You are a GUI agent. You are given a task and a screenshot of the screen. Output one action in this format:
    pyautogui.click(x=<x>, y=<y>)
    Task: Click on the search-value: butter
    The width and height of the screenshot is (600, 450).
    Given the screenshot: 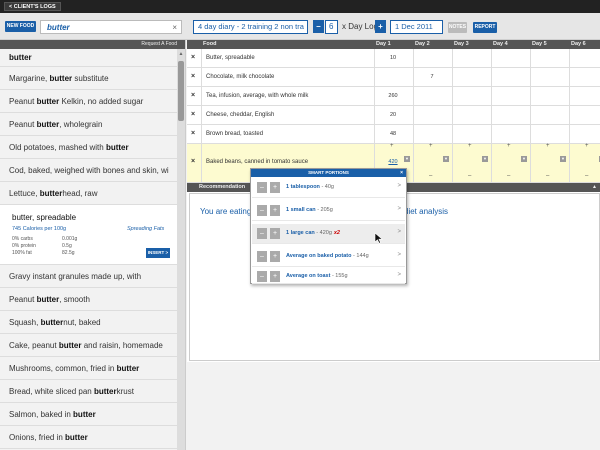 What is the action you would take?
    pyautogui.click(x=58, y=27)
    